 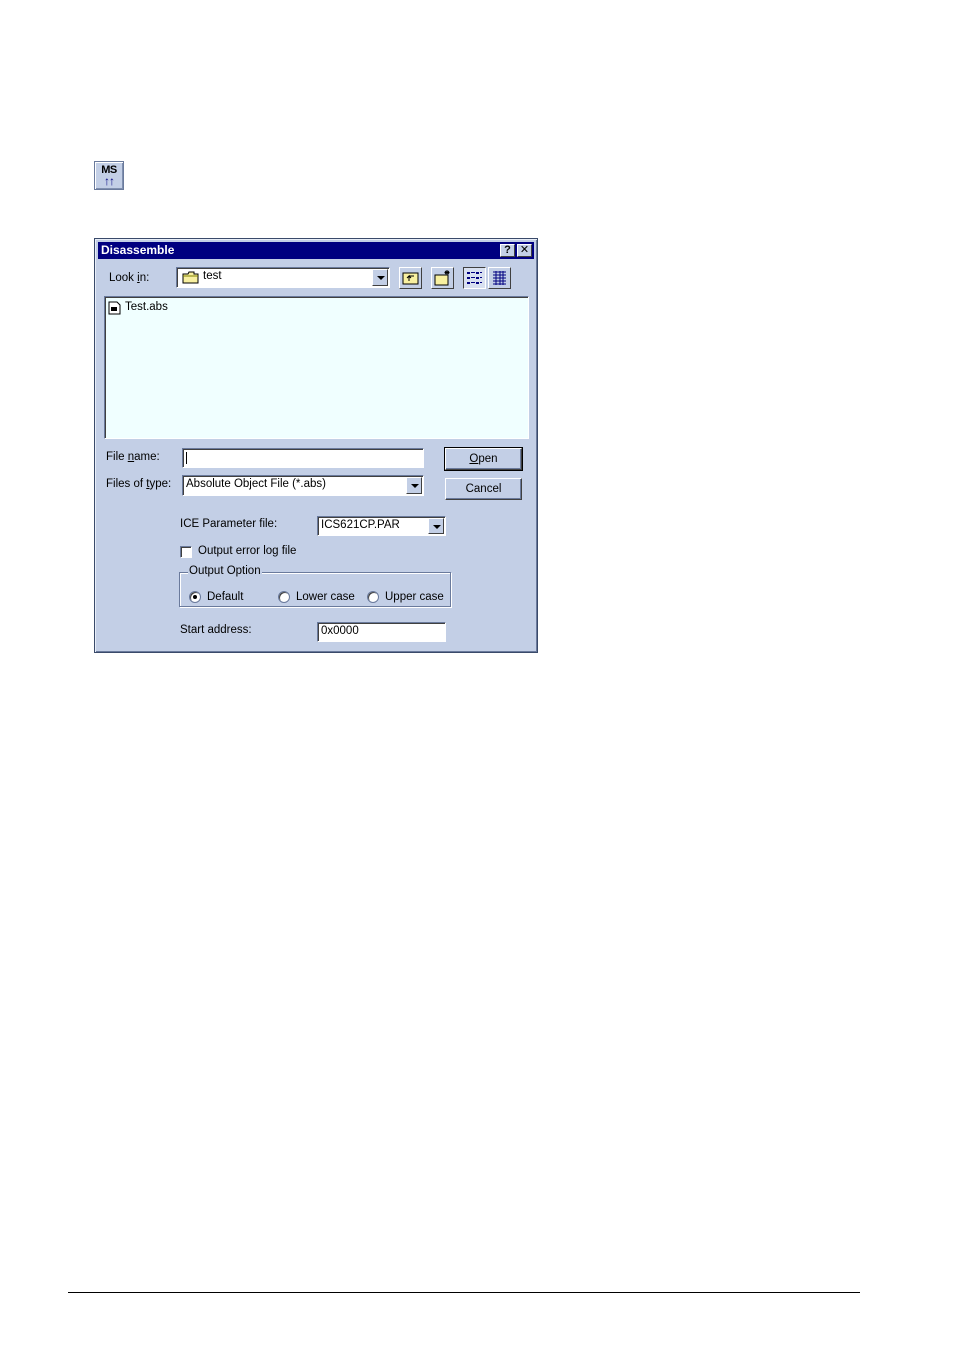 I want to click on list-view-button, so click(x=474, y=278).